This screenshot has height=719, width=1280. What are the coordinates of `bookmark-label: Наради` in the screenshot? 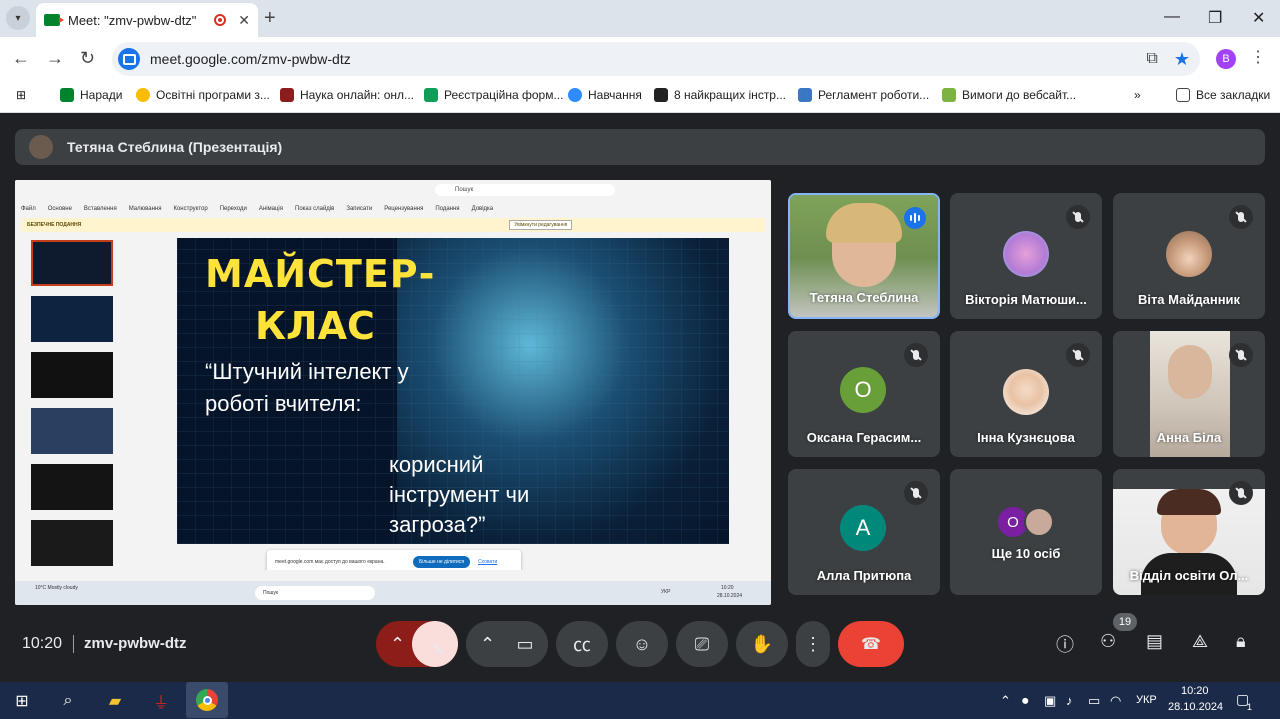 It's located at (101, 95).